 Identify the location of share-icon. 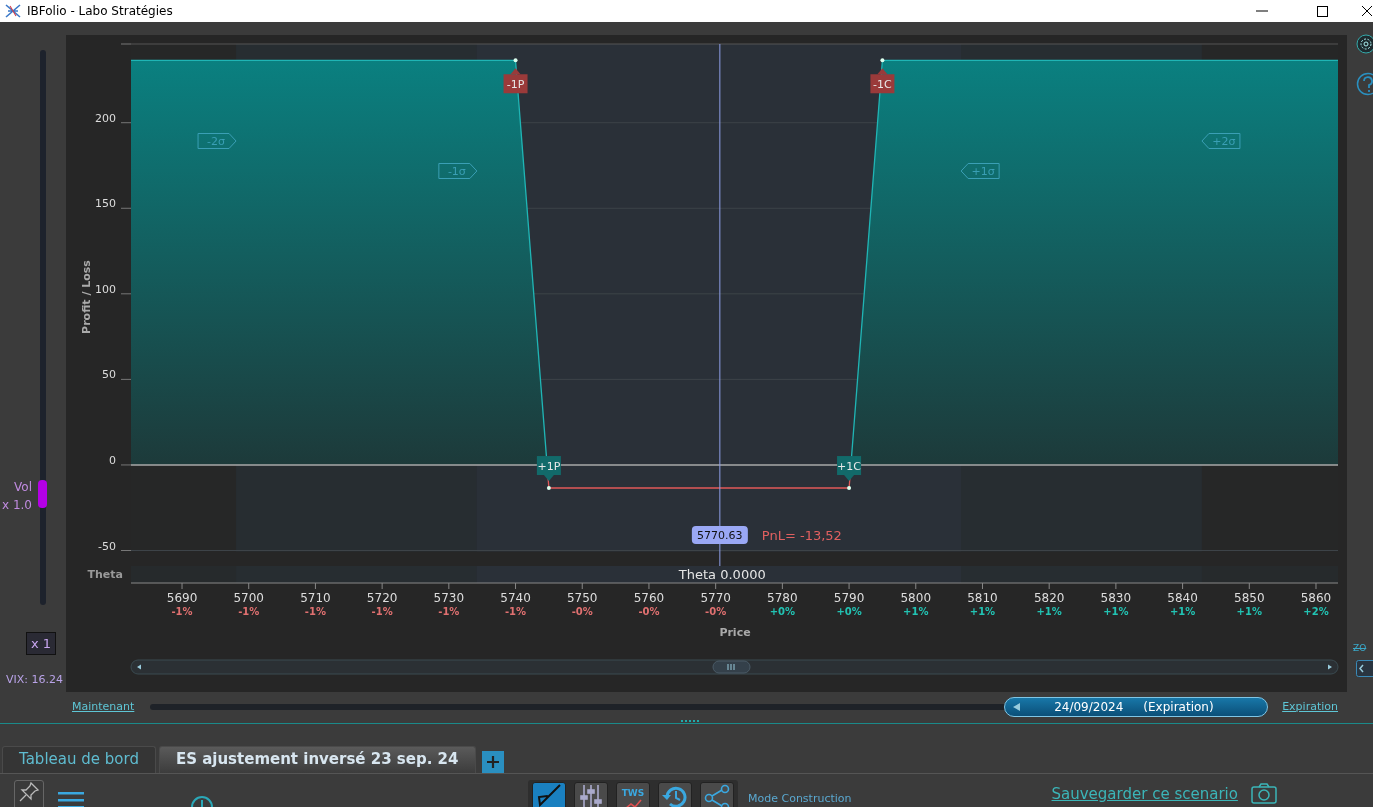
(717, 795).